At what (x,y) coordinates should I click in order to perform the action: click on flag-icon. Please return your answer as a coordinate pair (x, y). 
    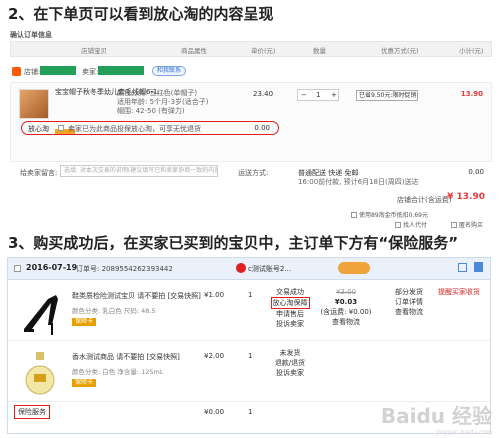
    Looking at the image, I should click on (478, 267).